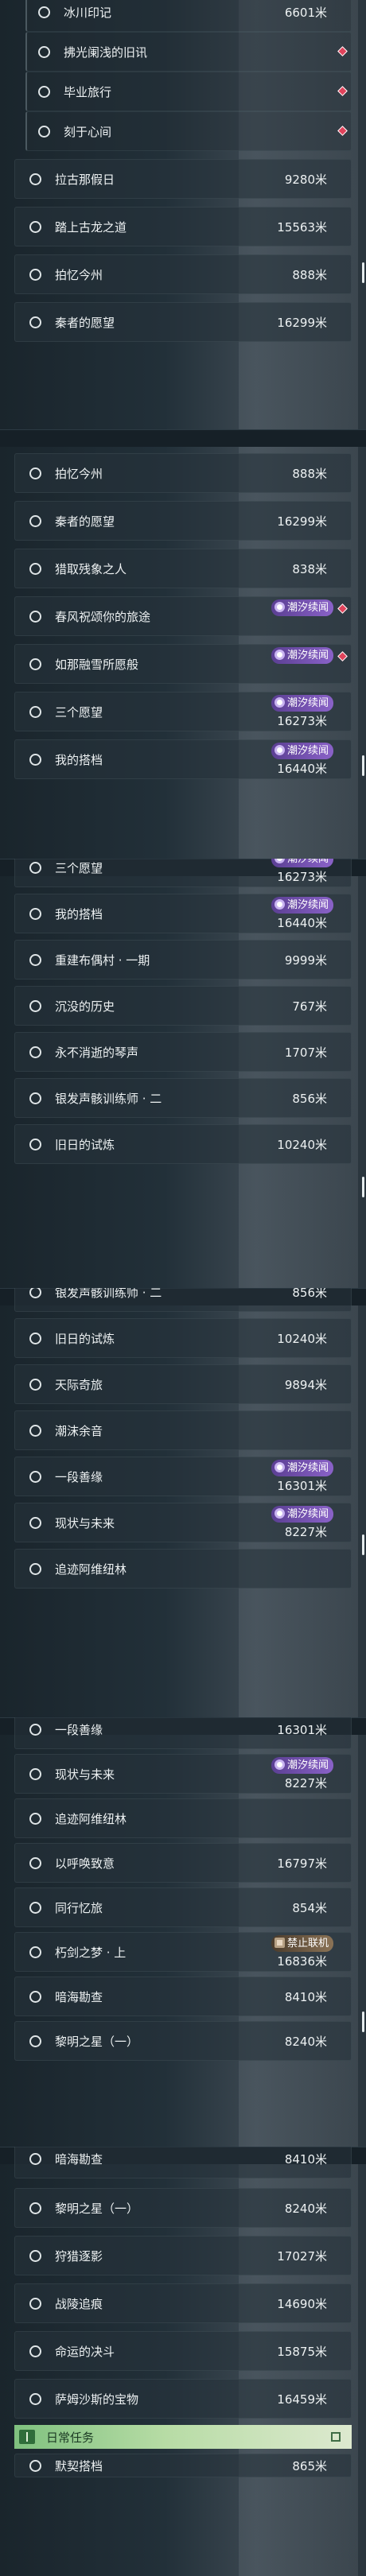 Image resolution: width=366 pixels, height=2576 pixels. I want to click on badge-label: 潮汐续闻, so click(307, 655).